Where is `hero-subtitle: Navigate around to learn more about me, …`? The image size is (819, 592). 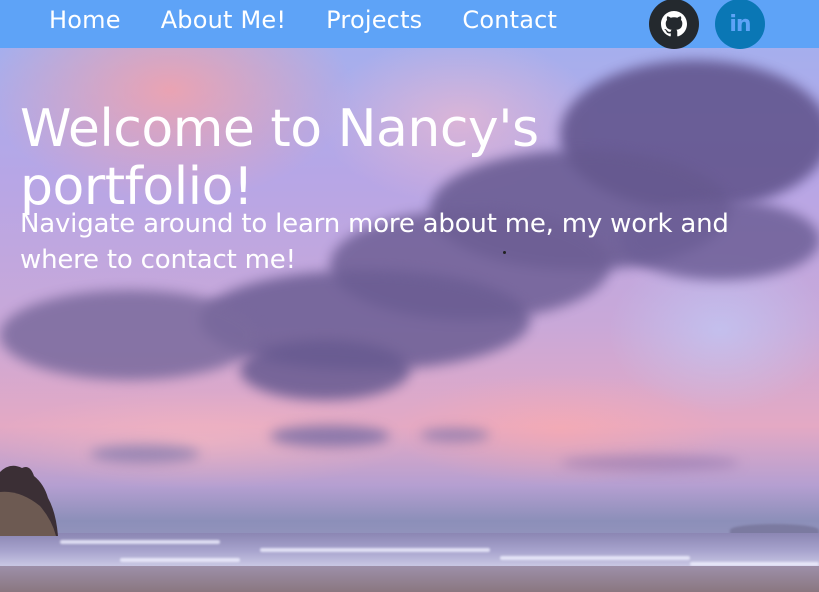
hero-subtitle: Navigate around to learn more about me, … is located at coordinates (374, 242).